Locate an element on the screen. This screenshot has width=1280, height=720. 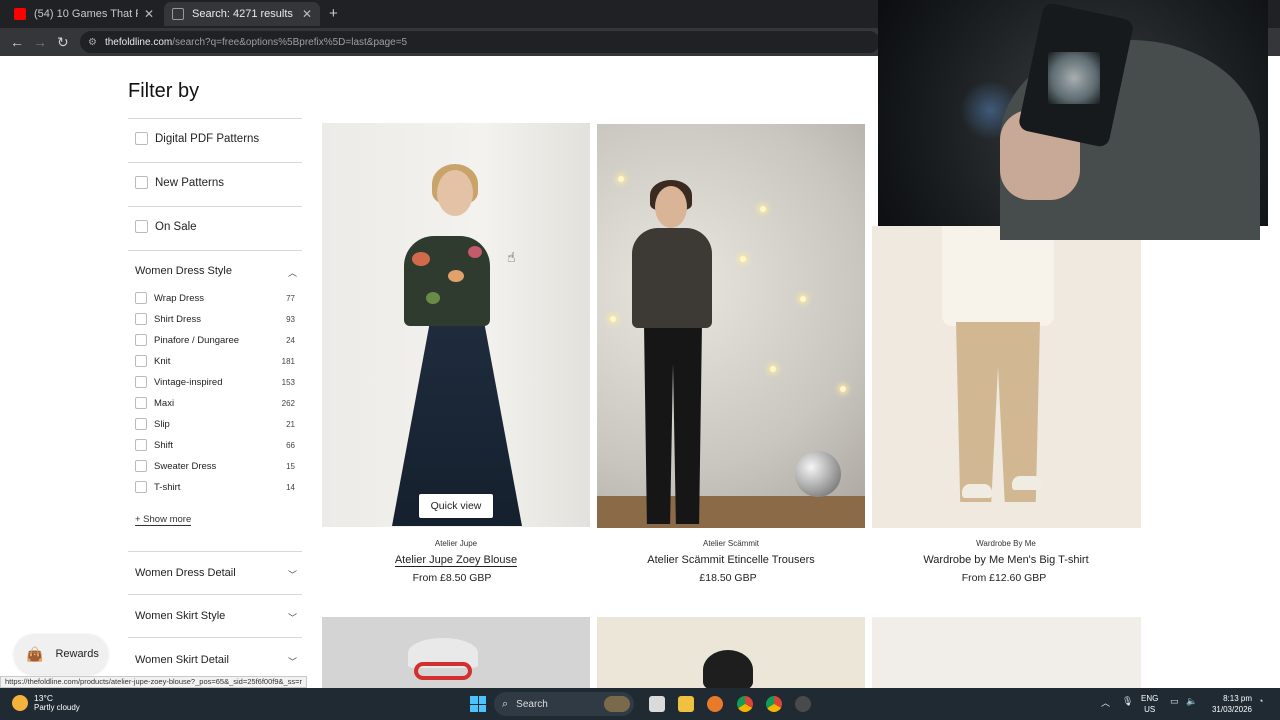
option-knit: Knit 181 is located at coordinates (215, 361).